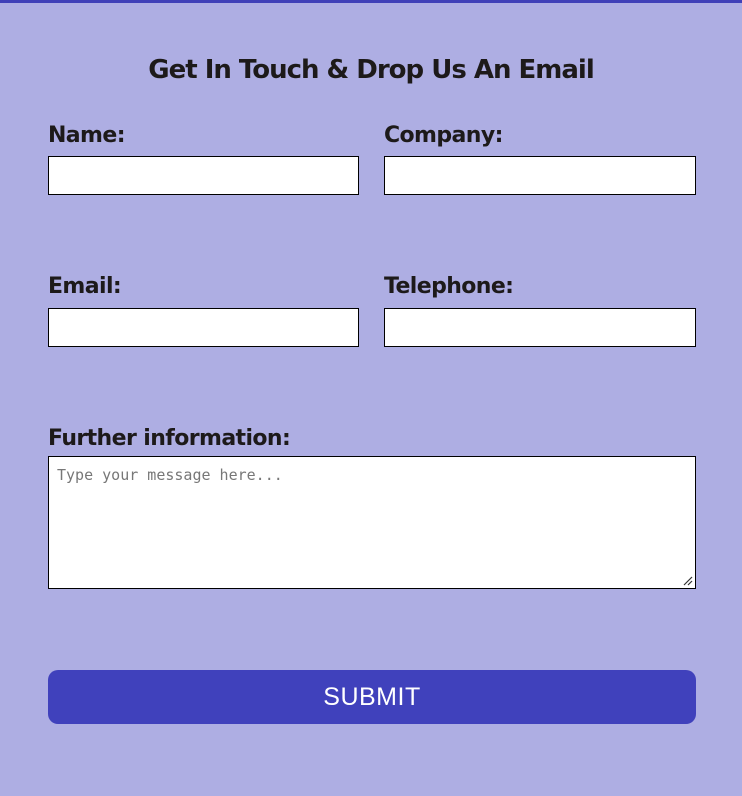 The height and width of the screenshot is (796, 742). I want to click on name-input, so click(203, 175).